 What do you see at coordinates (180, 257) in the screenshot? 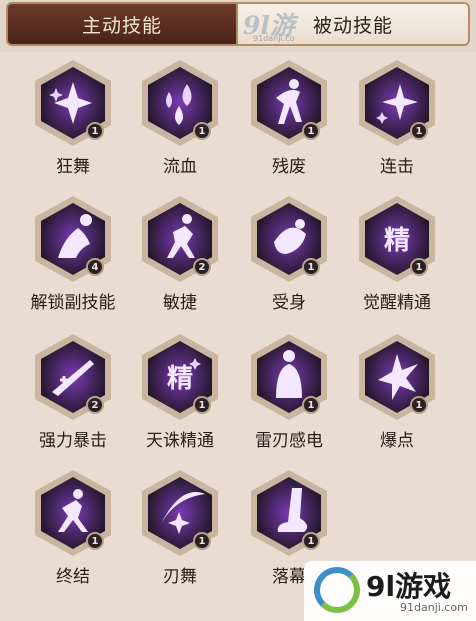
I see `skill-item: 2 敏捷` at bounding box center [180, 257].